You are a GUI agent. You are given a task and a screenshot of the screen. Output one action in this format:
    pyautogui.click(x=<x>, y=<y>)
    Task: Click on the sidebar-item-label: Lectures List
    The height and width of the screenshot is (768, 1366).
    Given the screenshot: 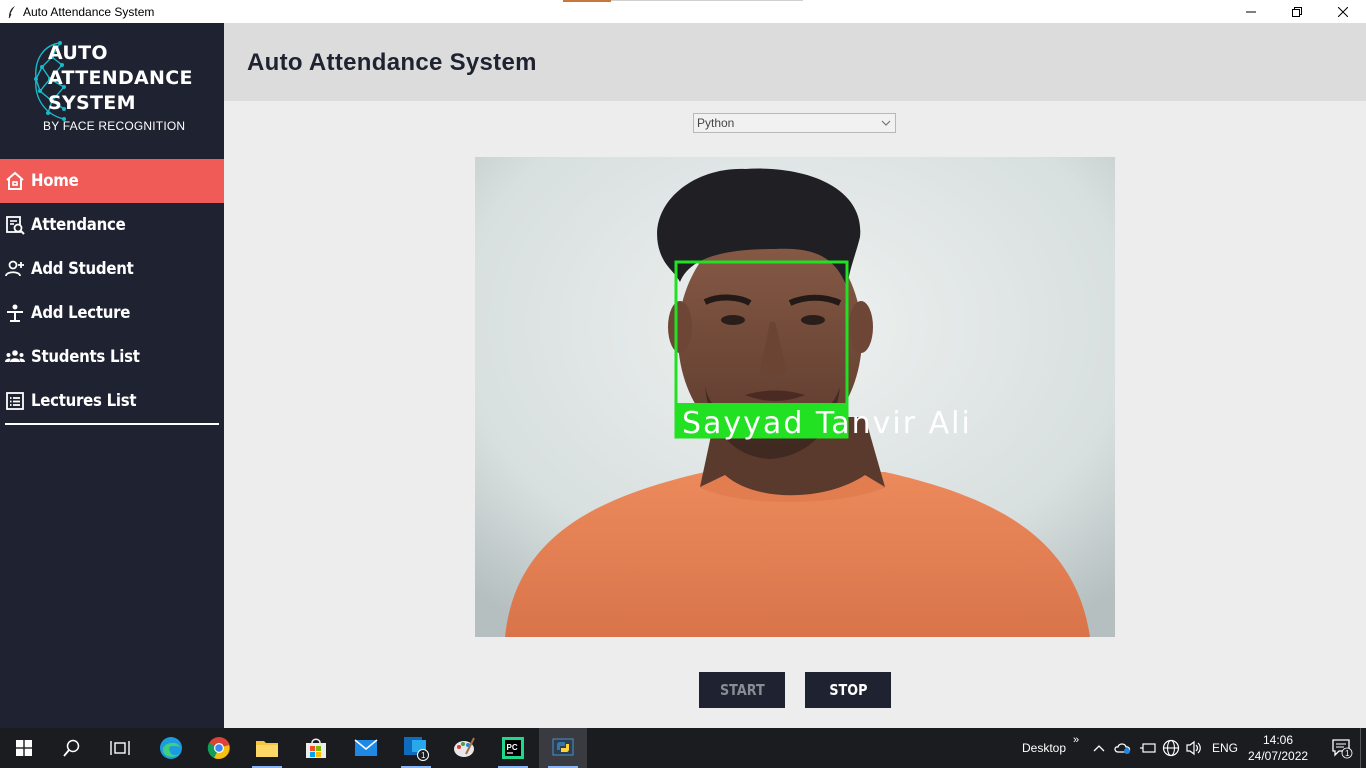 What is the action you would take?
    pyautogui.click(x=84, y=401)
    